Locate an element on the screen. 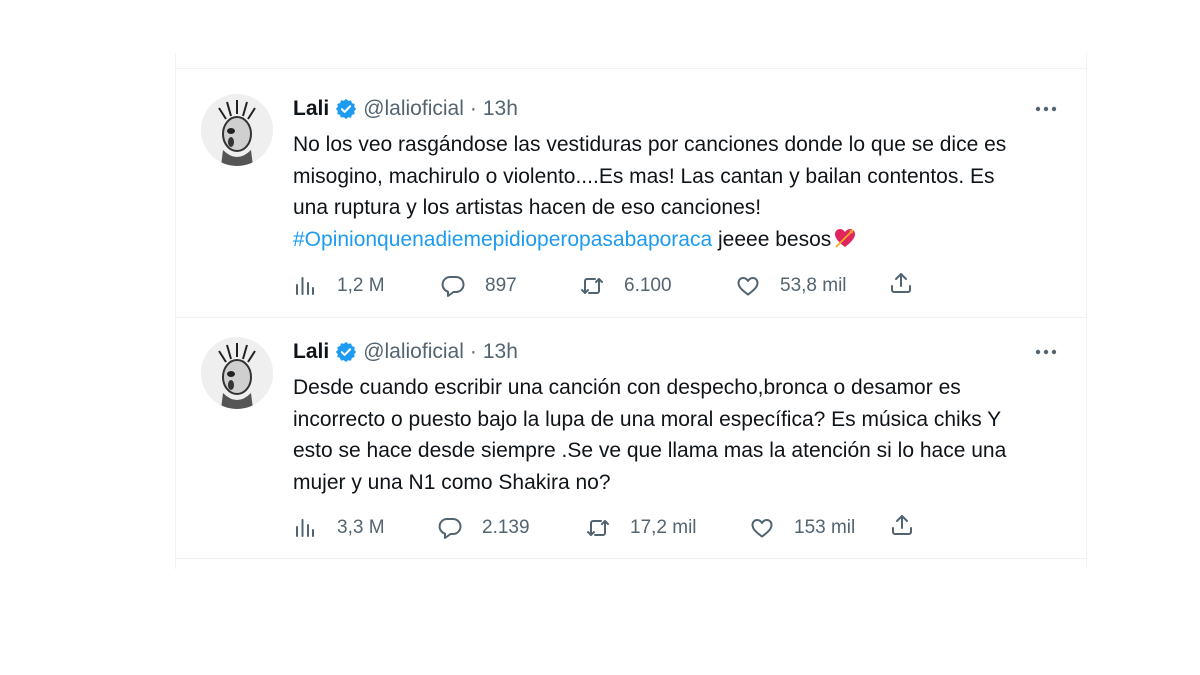 The image size is (1200, 675). like-count: 53,8 mil is located at coordinates (813, 285).